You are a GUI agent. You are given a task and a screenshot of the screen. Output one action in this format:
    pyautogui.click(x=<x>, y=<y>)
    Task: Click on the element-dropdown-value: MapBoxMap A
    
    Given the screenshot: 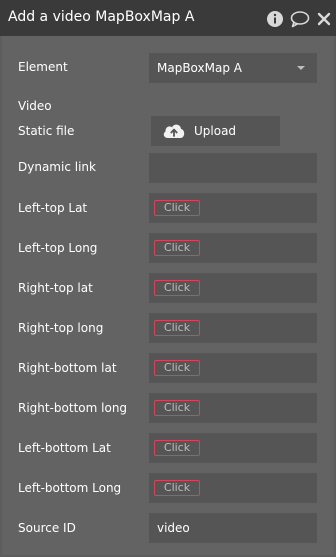 What is the action you would take?
    pyautogui.click(x=199, y=68)
    